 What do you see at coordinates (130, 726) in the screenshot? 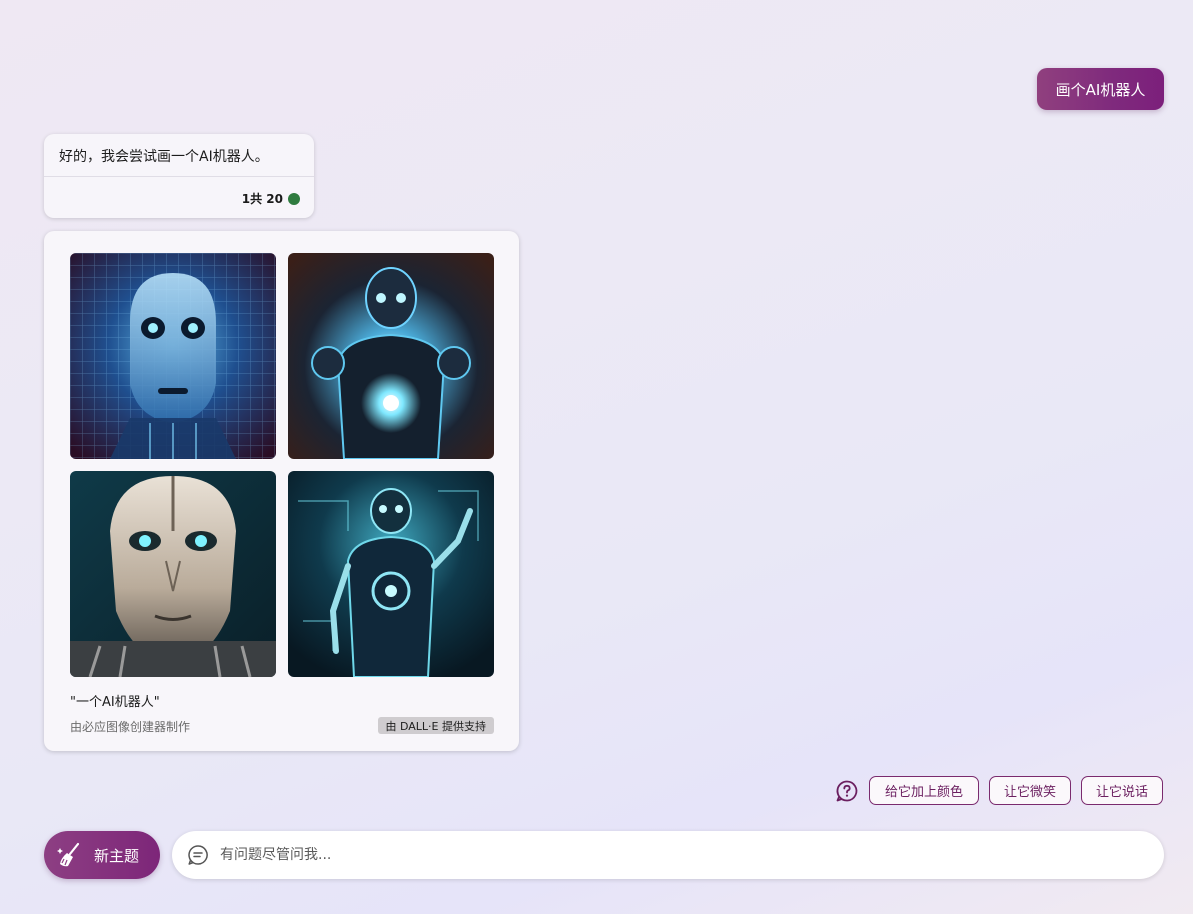
I see `image-creator-credit: 由必应图像创建器制作` at bounding box center [130, 726].